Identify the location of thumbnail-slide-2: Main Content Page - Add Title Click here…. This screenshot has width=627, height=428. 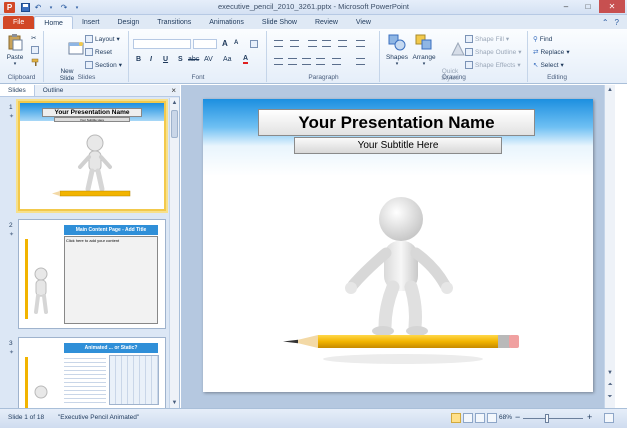
(92, 274).